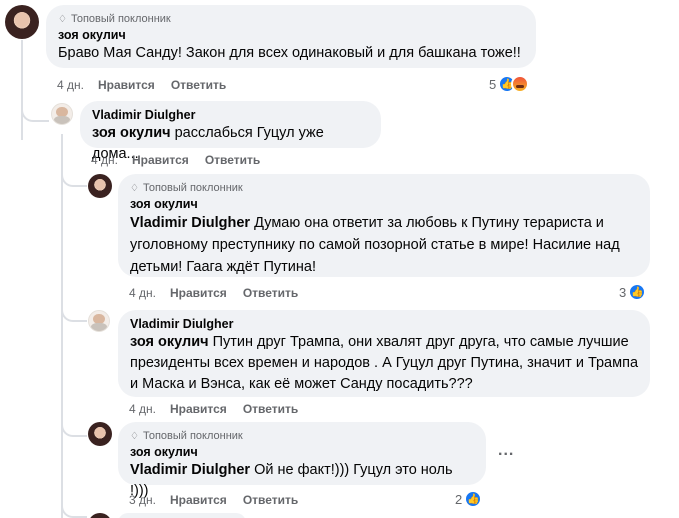 Image resolution: width=679 pixels, height=518 pixels. I want to click on angry-icon, so click(520, 84).